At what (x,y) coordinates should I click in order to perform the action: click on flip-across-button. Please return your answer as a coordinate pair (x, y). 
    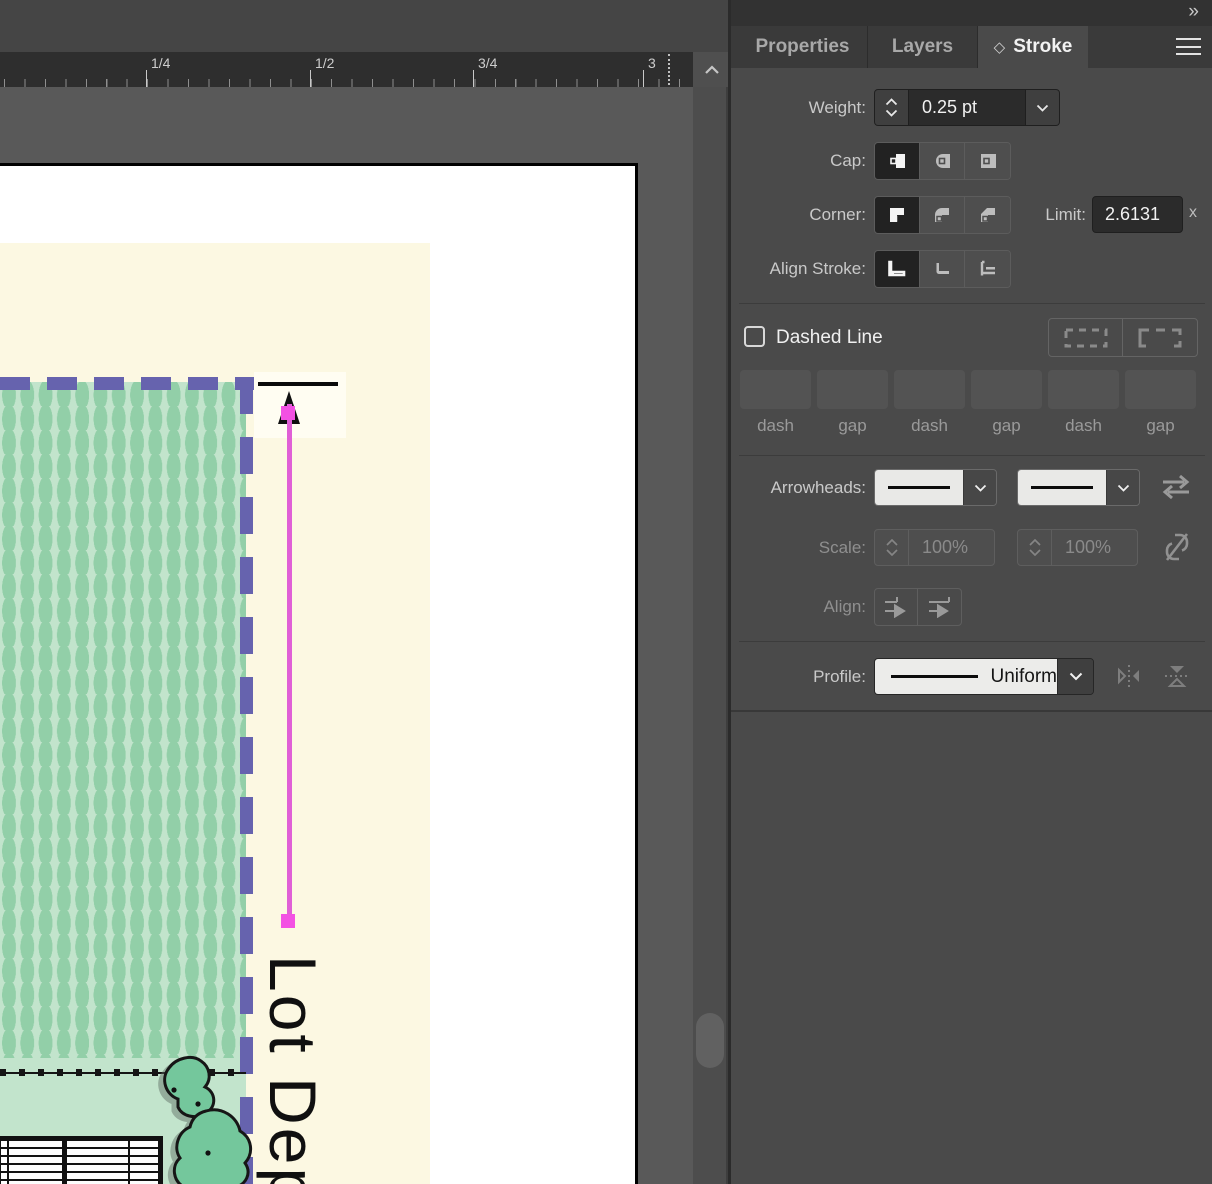
    Looking at the image, I should click on (1129, 678).